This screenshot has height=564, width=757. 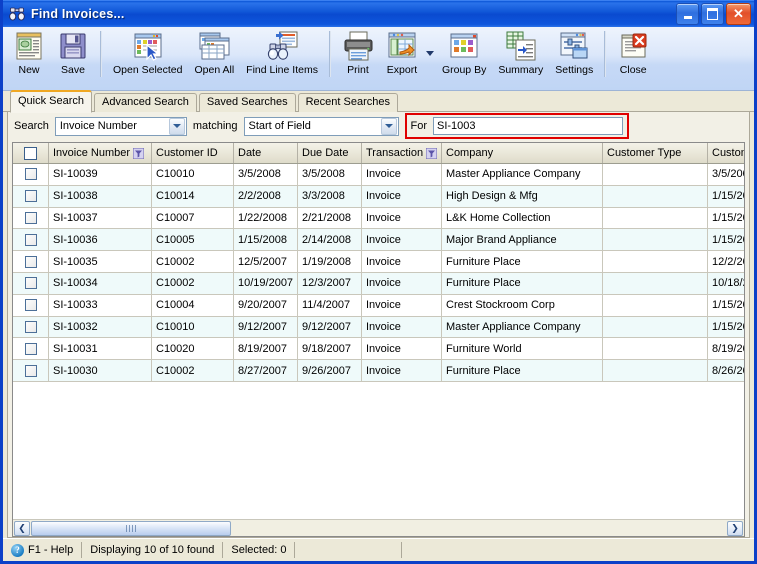 What do you see at coordinates (402, 153) in the screenshot?
I see `grid-header-transaction: Transaction` at bounding box center [402, 153].